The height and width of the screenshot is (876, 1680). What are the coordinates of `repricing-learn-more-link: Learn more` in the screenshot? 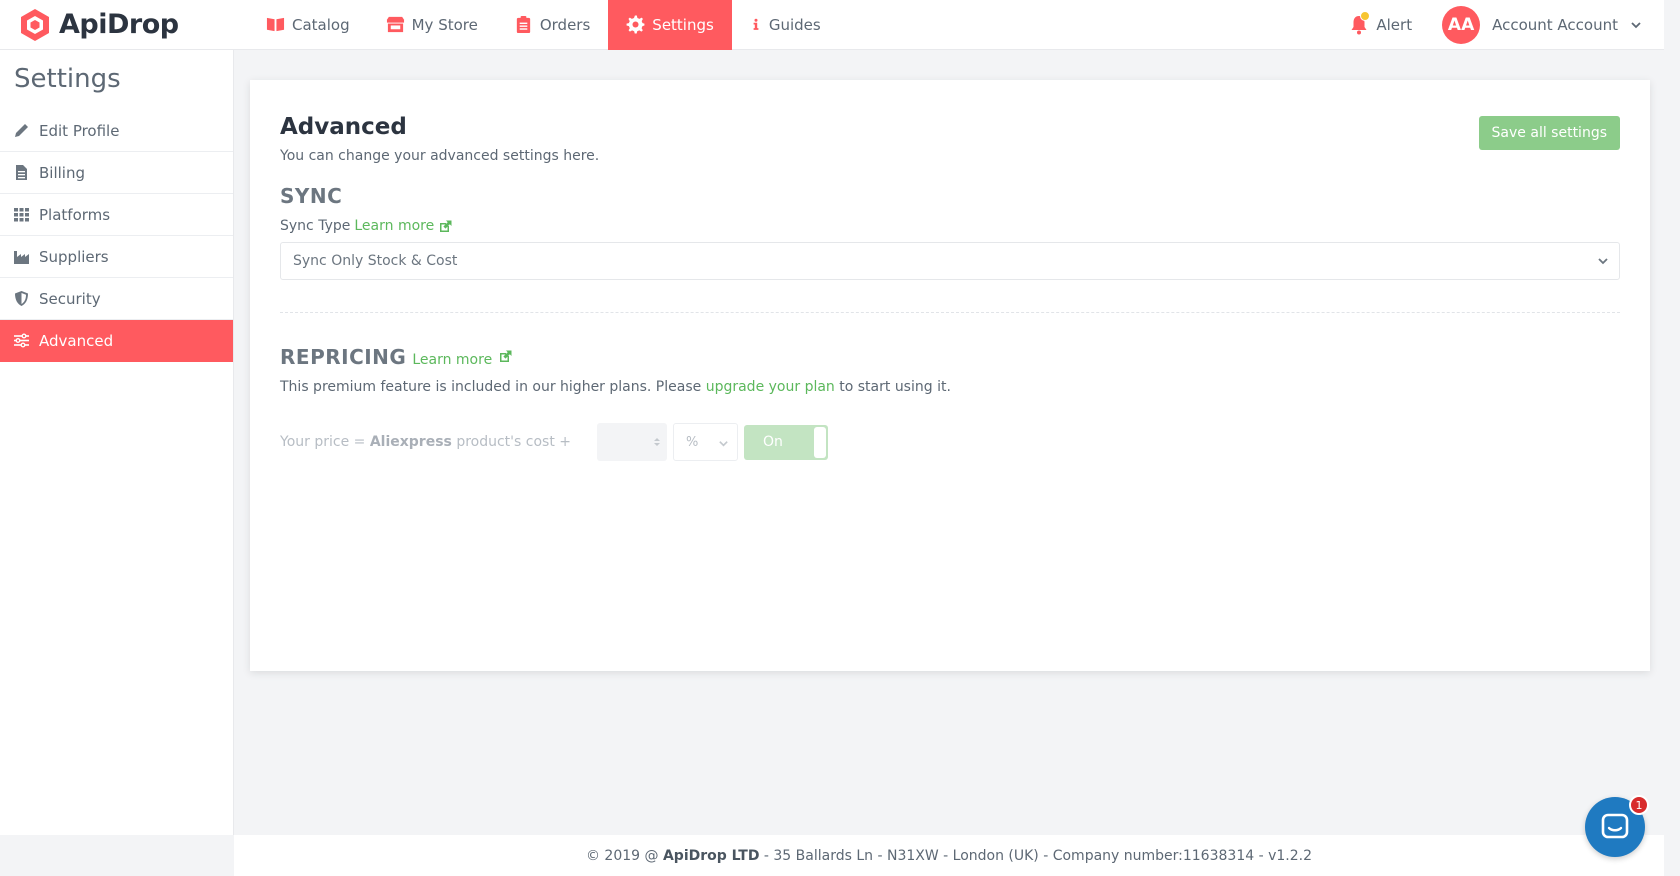 It's located at (452, 360).